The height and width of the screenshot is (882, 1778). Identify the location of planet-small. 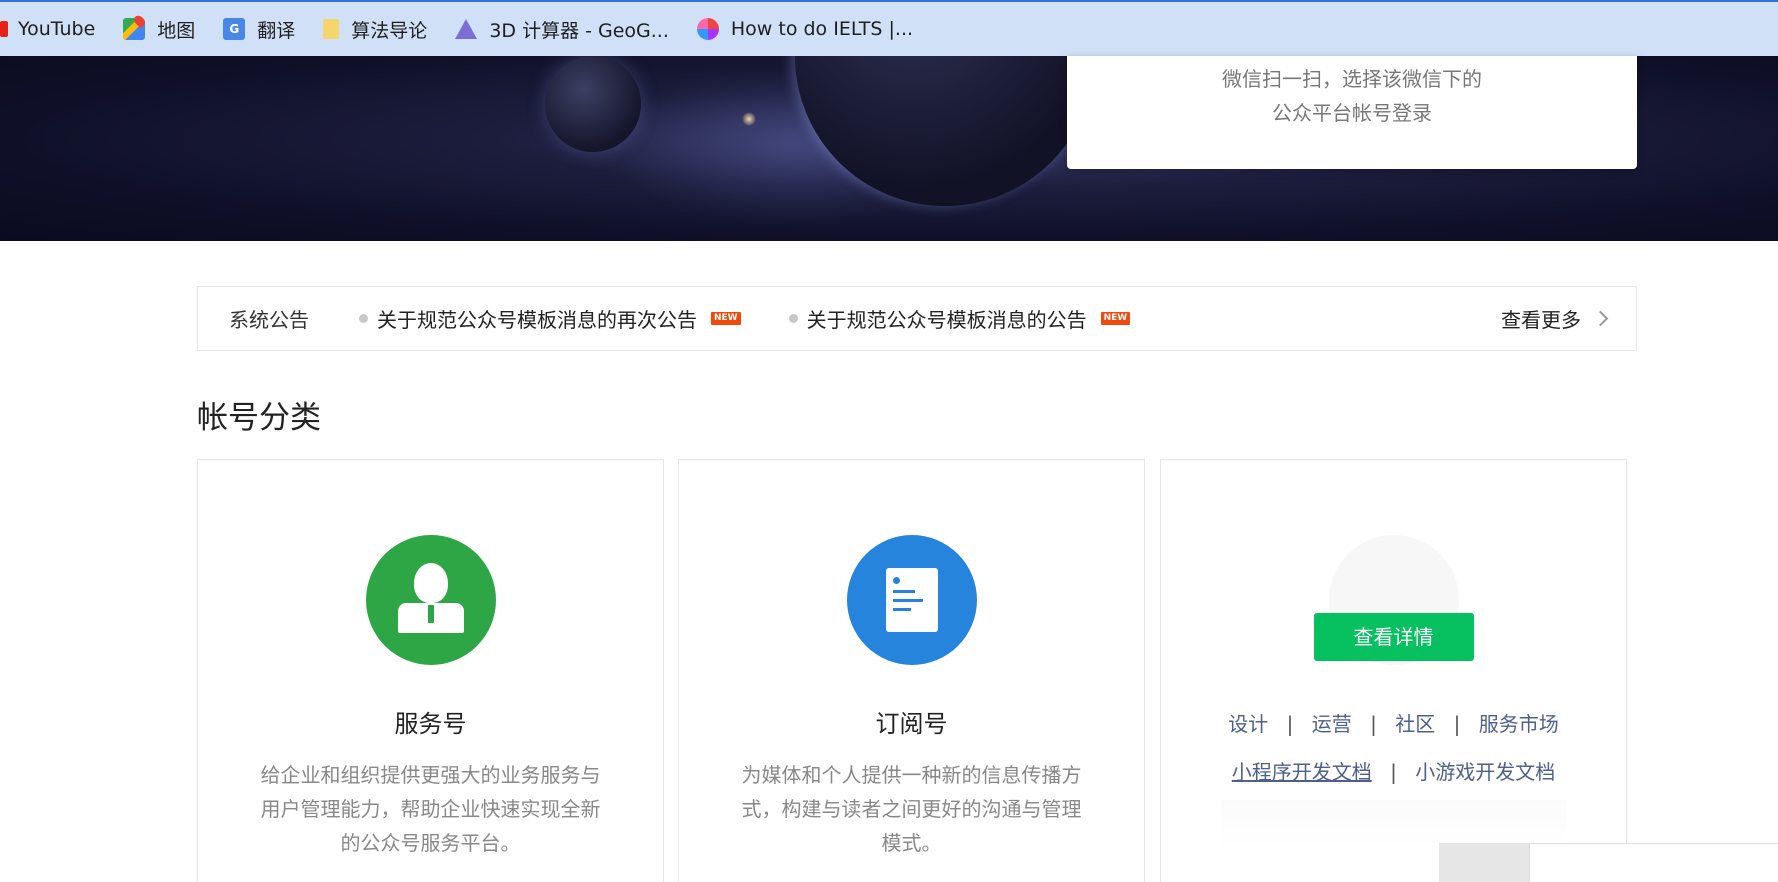
(593, 104).